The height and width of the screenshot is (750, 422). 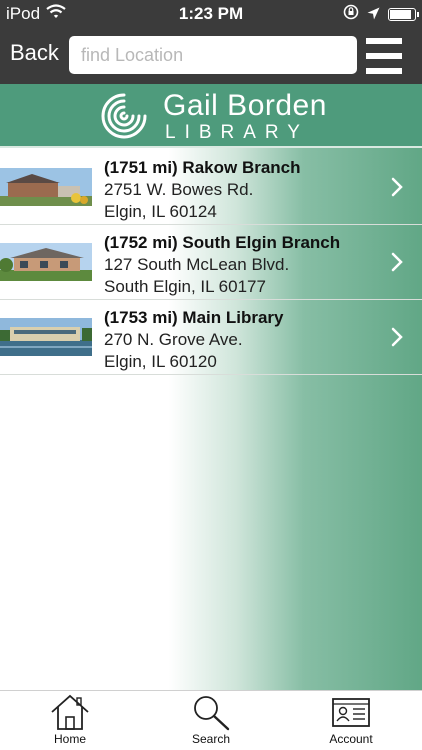 I want to click on location-address-line2: Elgin, IL 60120, so click(x=160, y=361).